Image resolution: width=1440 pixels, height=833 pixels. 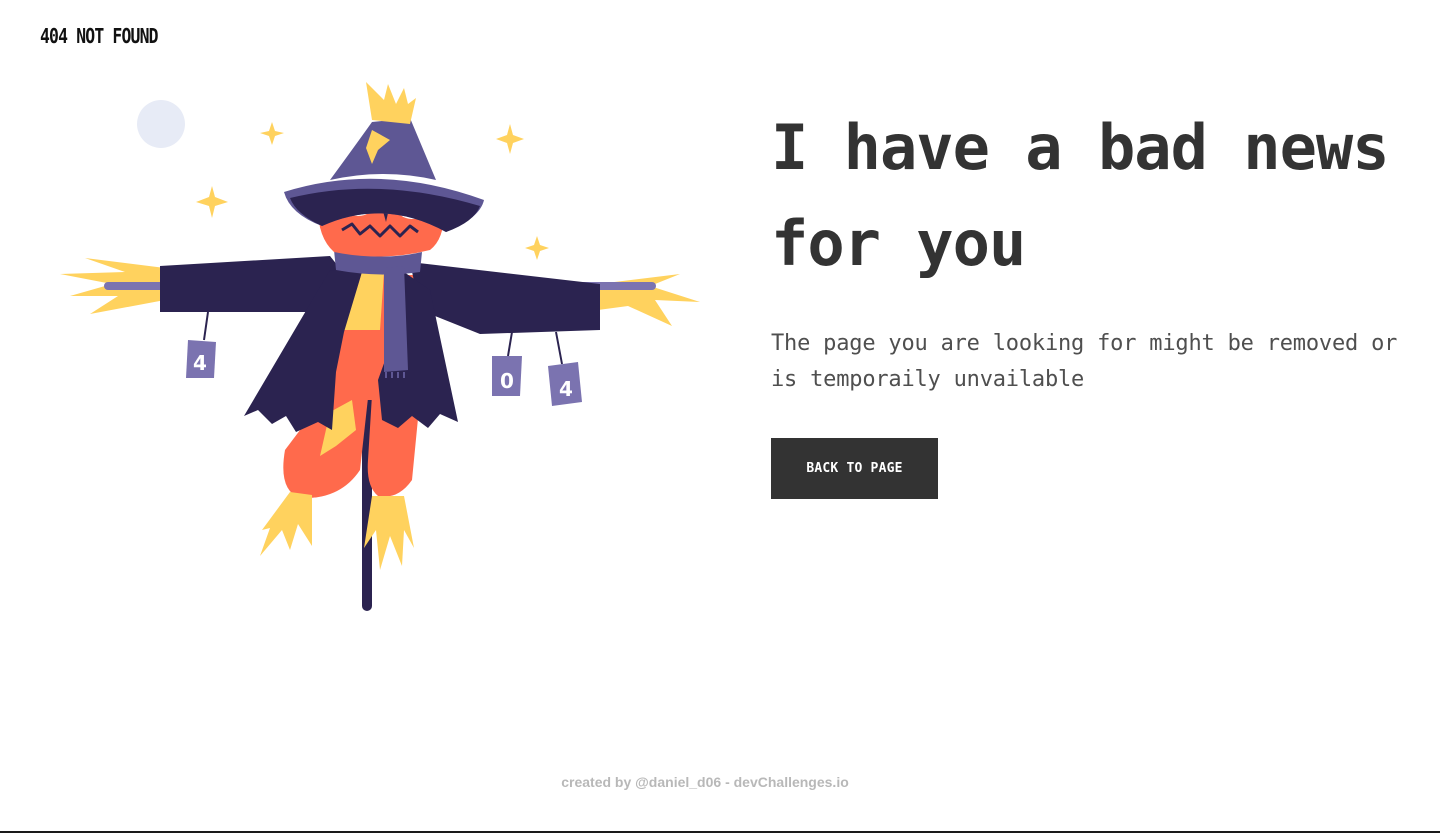 I want to click on right-hand-straw, so click(x=649, y=300).